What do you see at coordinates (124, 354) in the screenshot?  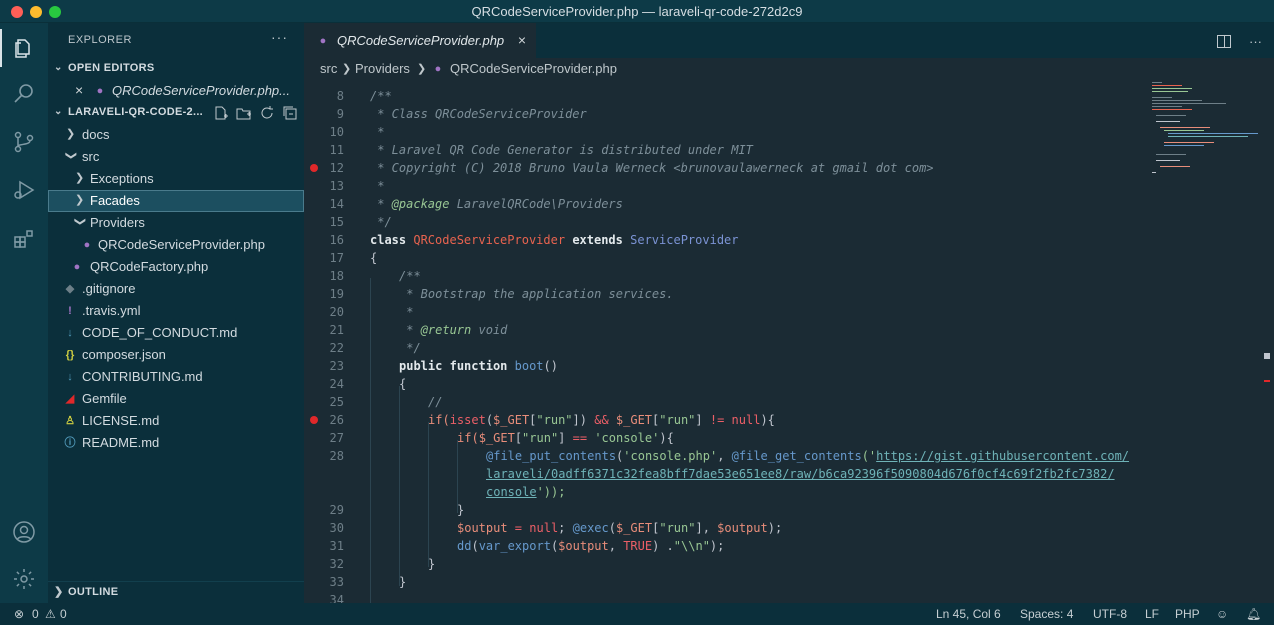 I see `tree-label: composer.json` at bounding box center [124, 354].